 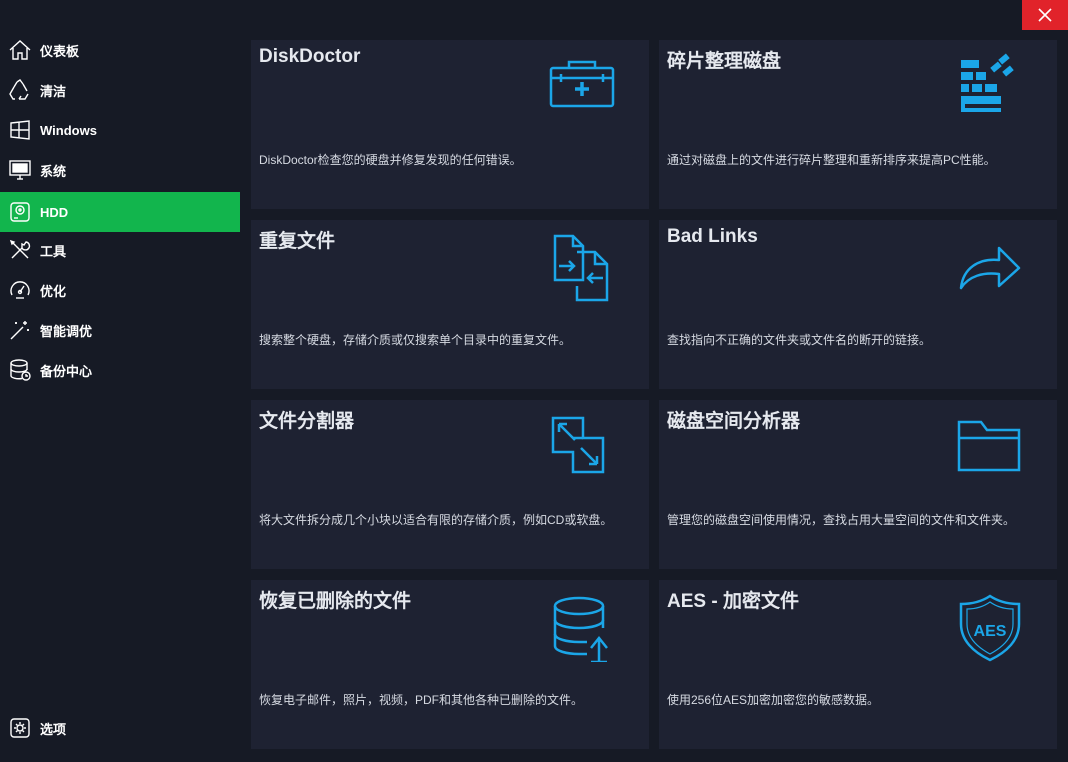 What do you see at coordinates (421, 700) in the screenshot?
I see `card-description: 恢复电子邮件，照片，视频，PDF和其他各种已删除的文件。` at bounding box center [421, 700].